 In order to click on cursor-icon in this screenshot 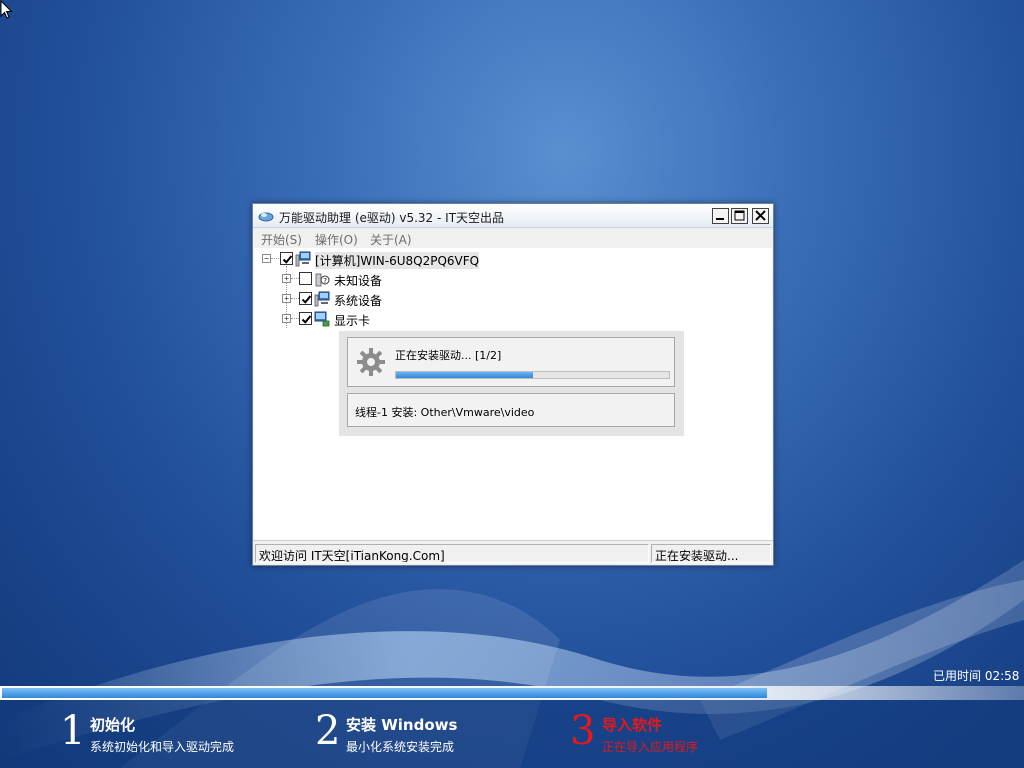, I will do `click(7, 10)`.